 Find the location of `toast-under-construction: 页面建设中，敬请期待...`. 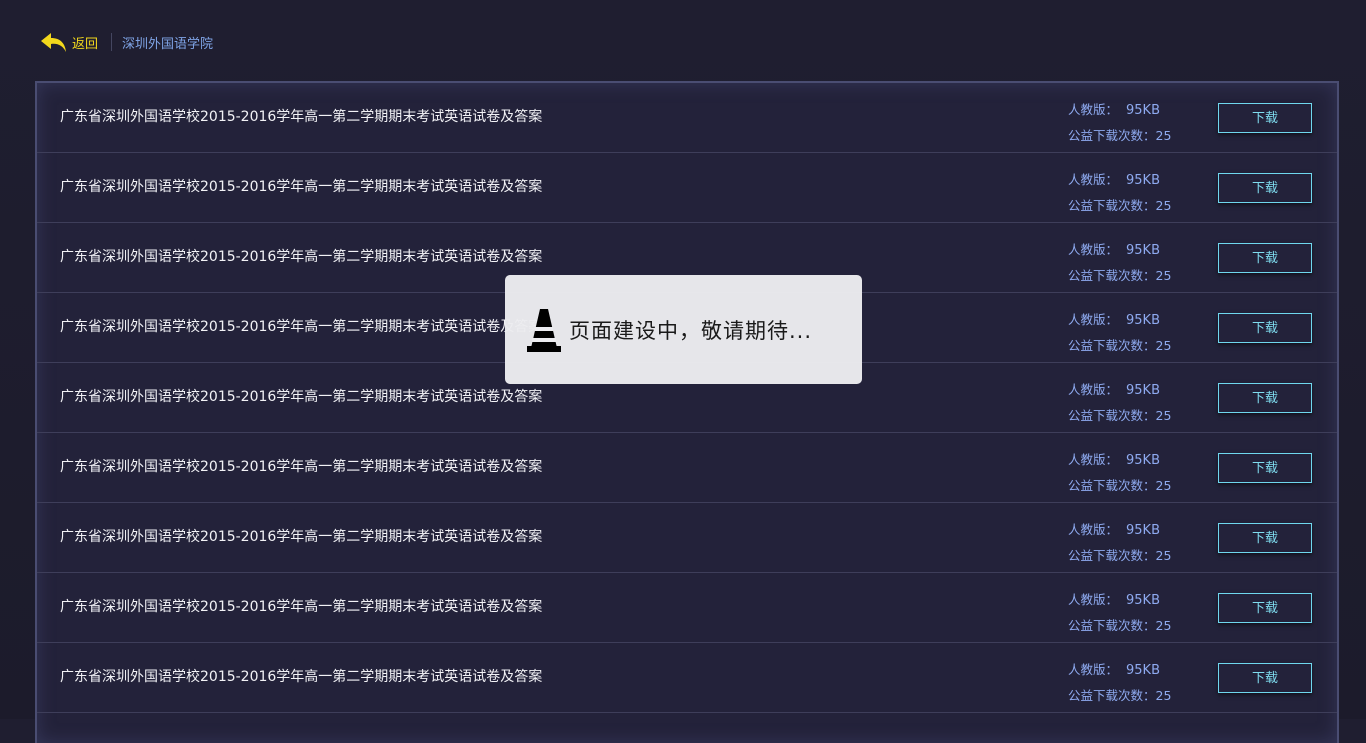

toast-under-construction: 页面建设中，敬请期待... is located at coordinates (683, 329).